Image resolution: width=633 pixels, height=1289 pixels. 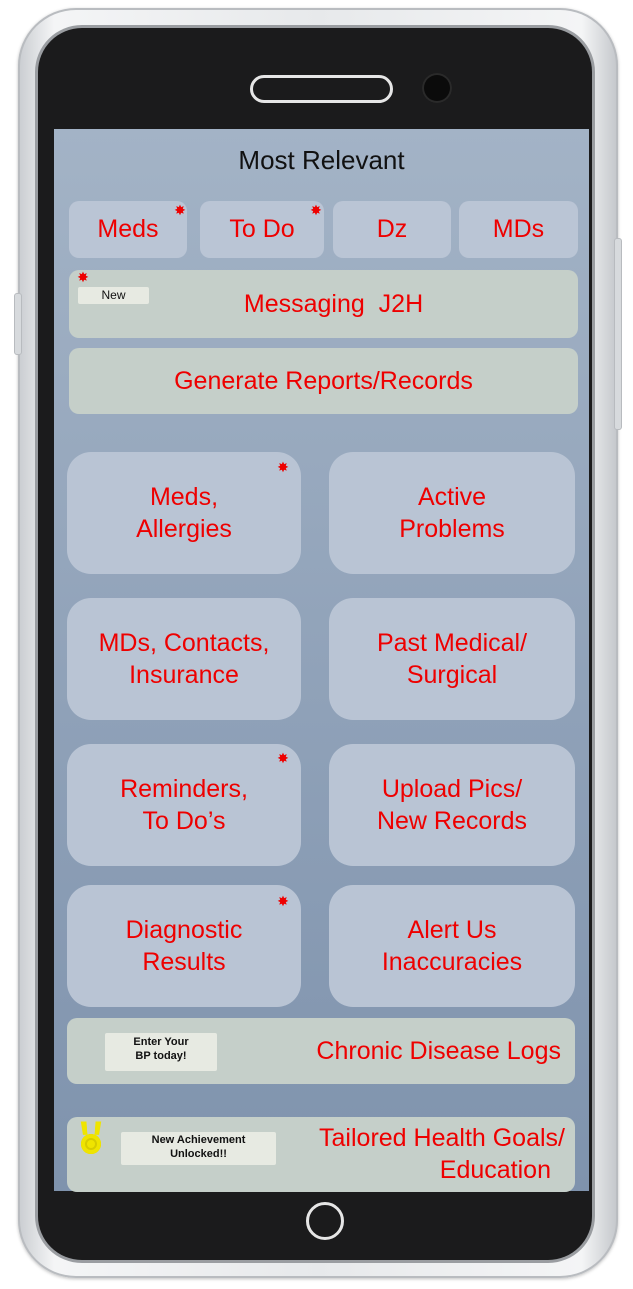 What do you see at coordinates (184, 529) in the screenshot?
I see `meds-allergies-line2: Allergies` at bounding box center [184, 529].